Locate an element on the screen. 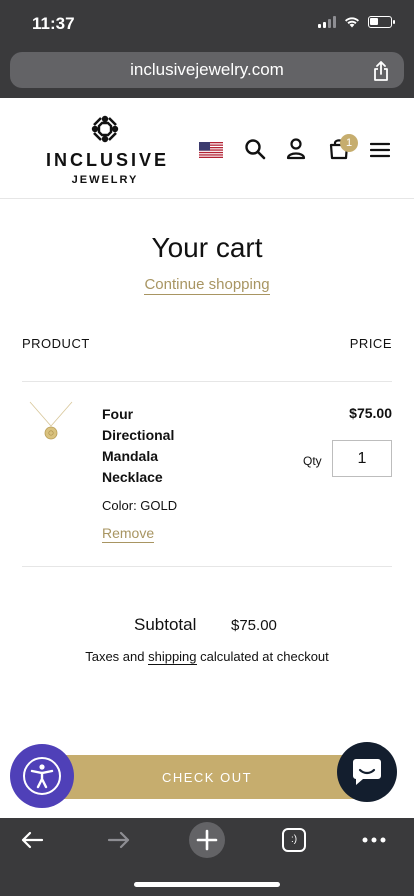 The image size is (414, 896). shipping-policy-link: shipping is located at coordinates (172, 657).